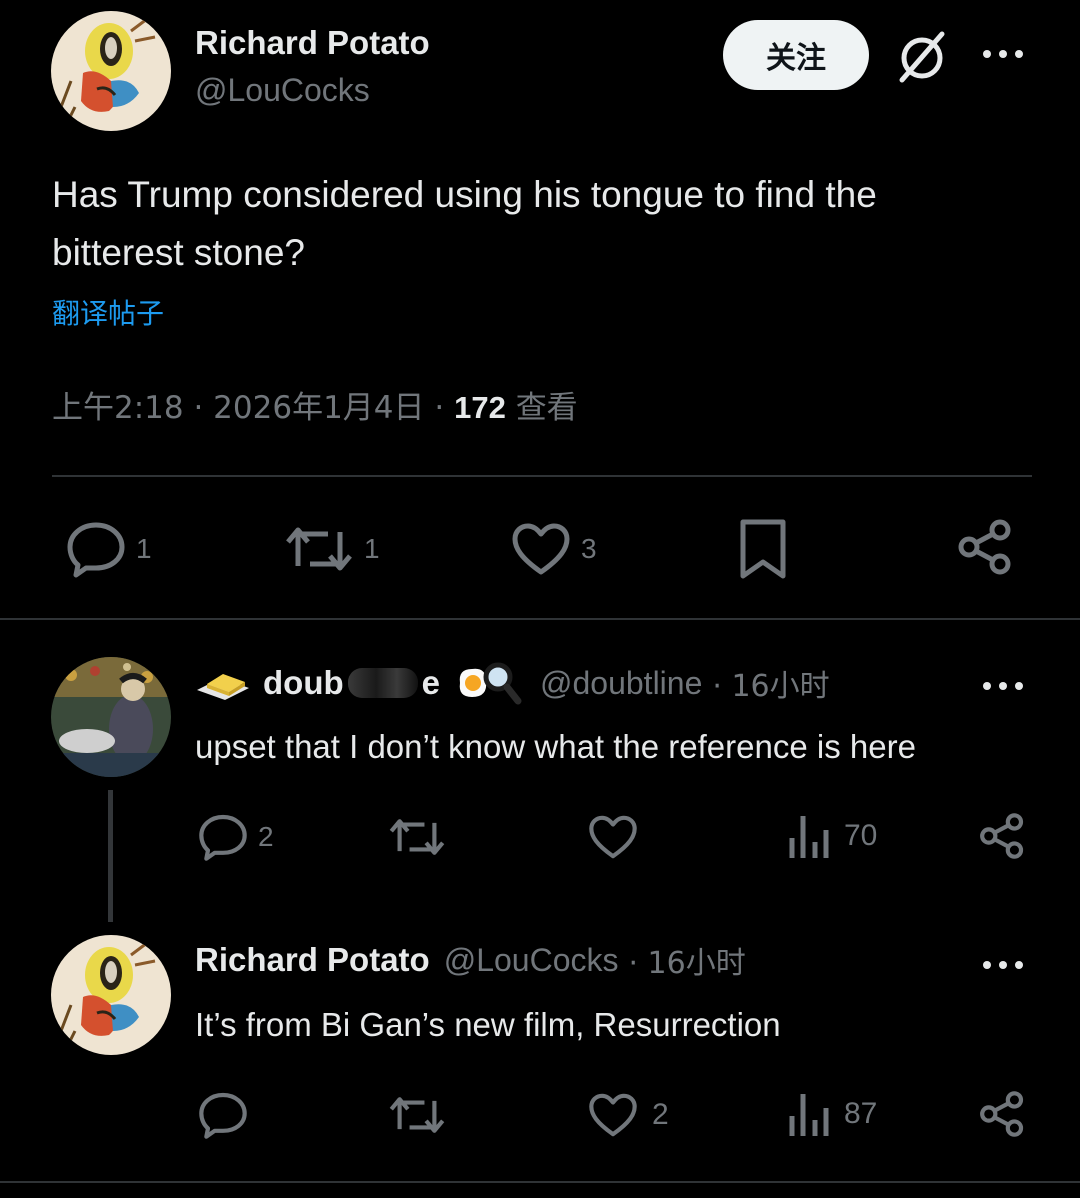 The width and height of the screenshot is (1080, 1198). I want to click on section-divider, so click(540, 619).